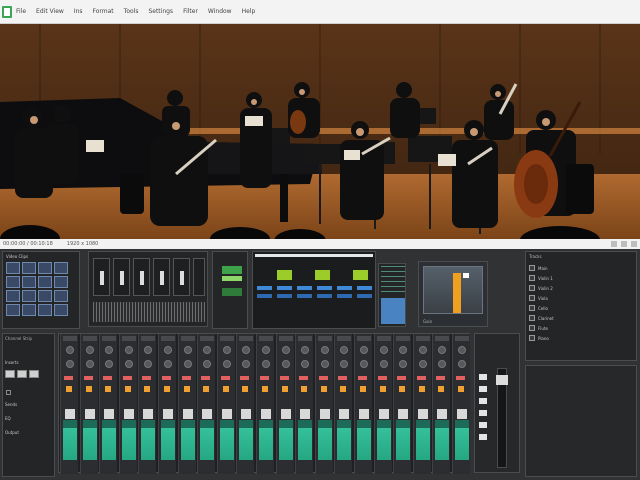  I want to click on fader-handle, so click(142, 278).